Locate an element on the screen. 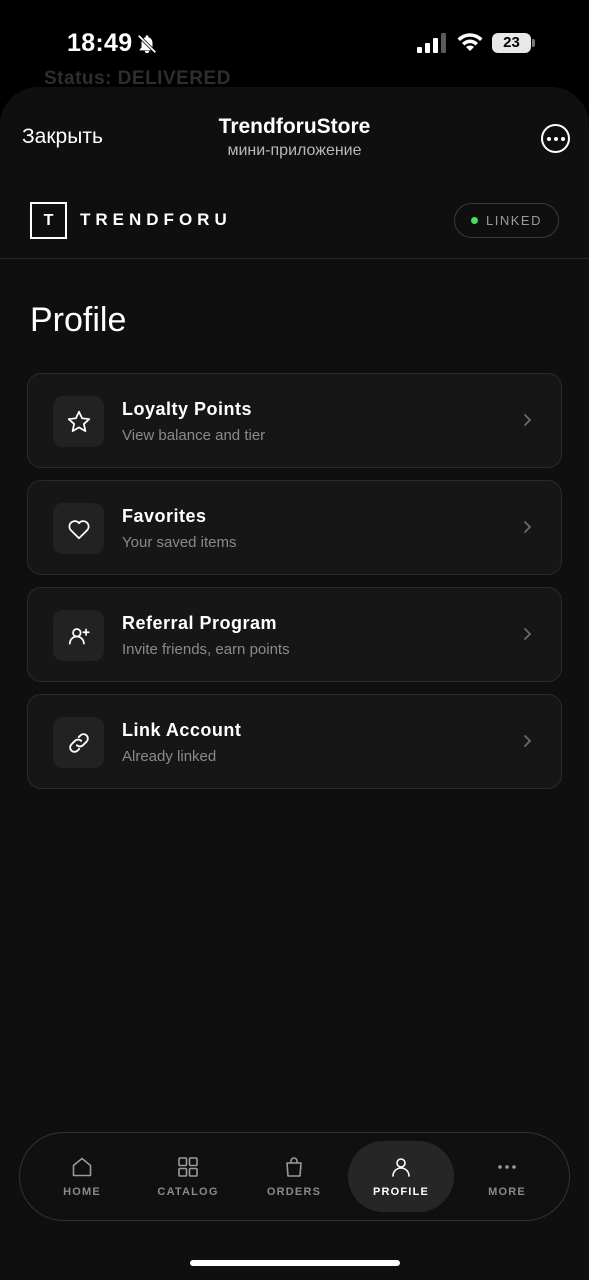  app-title: TrendforuStore is located at coordinates (294, 126).